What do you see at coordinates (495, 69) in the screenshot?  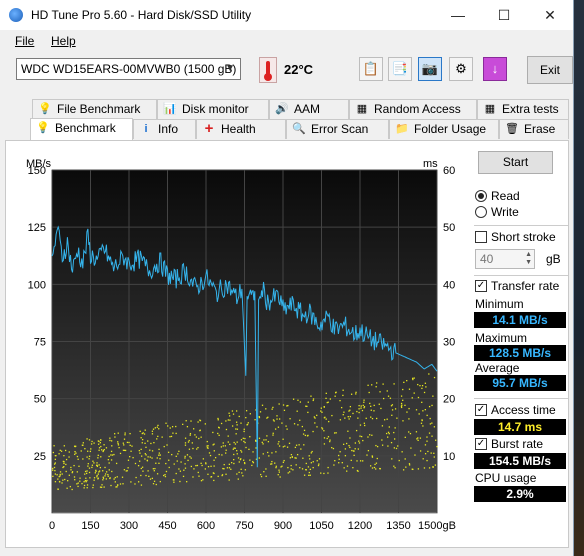 I see `save-download-icon: ↓` at bounding box center [495, 69].